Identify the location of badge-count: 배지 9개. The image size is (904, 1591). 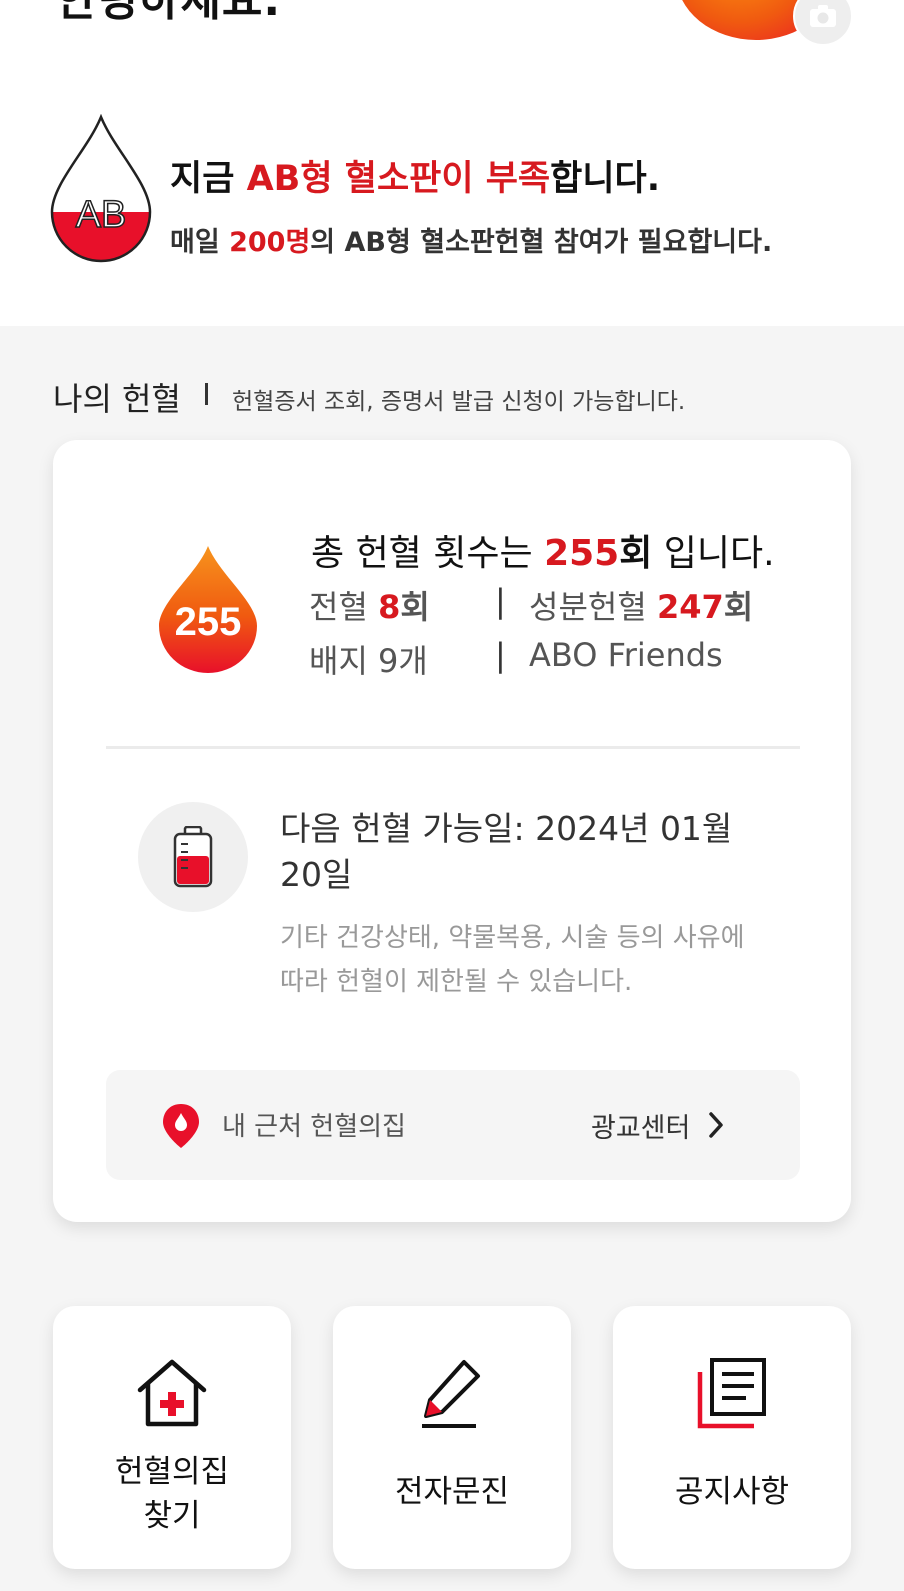
(368, 659).